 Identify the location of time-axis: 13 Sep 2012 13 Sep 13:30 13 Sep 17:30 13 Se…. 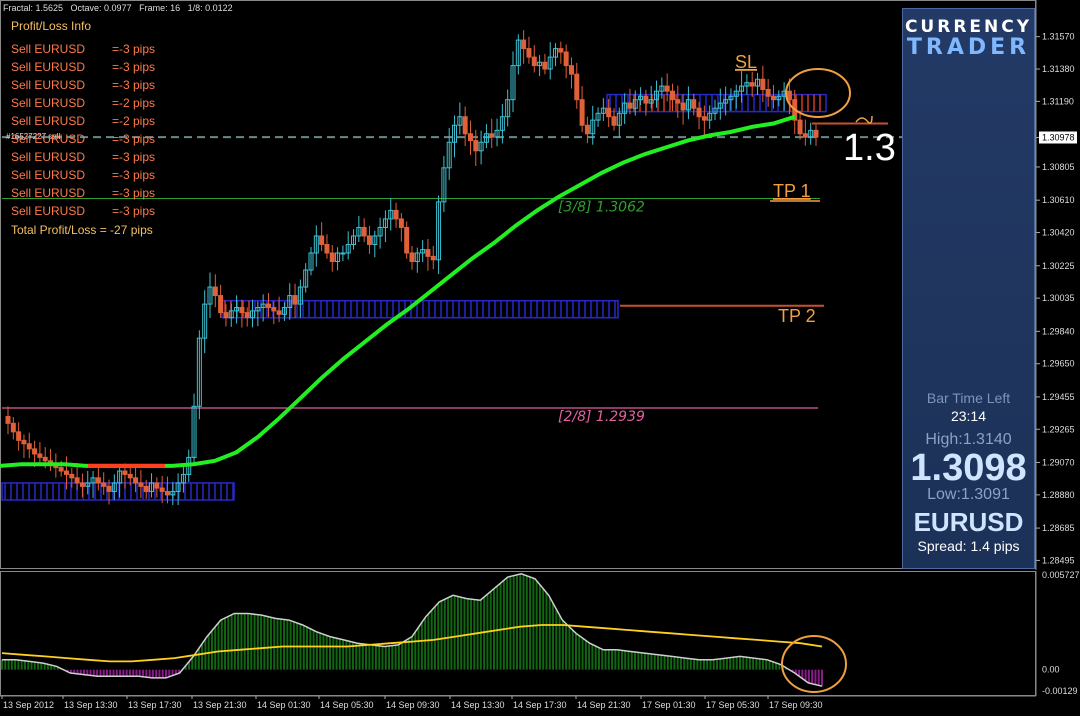
(518, 703).